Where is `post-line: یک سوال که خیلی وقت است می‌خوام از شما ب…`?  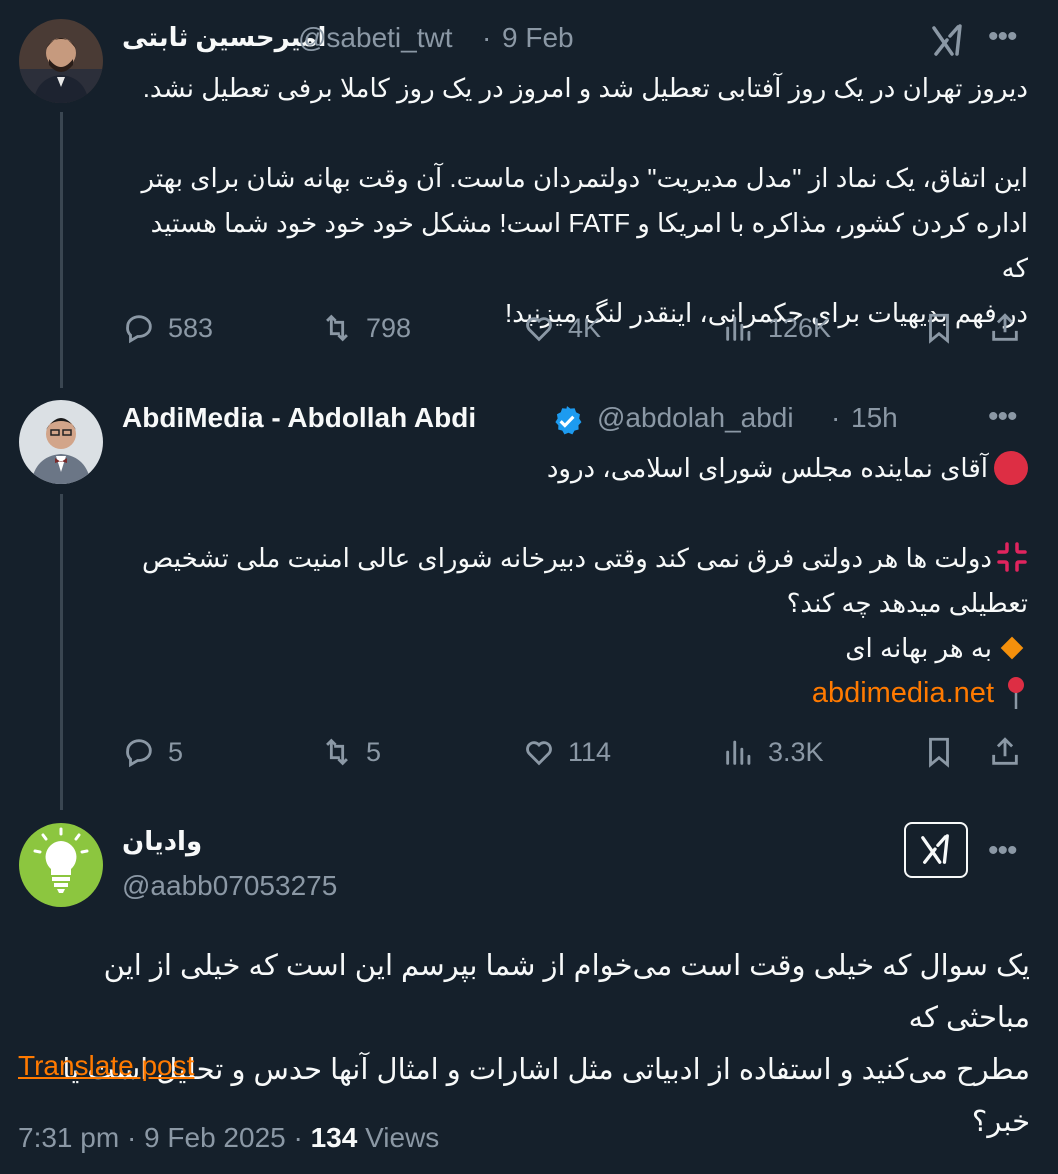
post-line: یک سوال که خیلی وقت است می‌خوام از شما ب… is located at coordinates (566, 992).